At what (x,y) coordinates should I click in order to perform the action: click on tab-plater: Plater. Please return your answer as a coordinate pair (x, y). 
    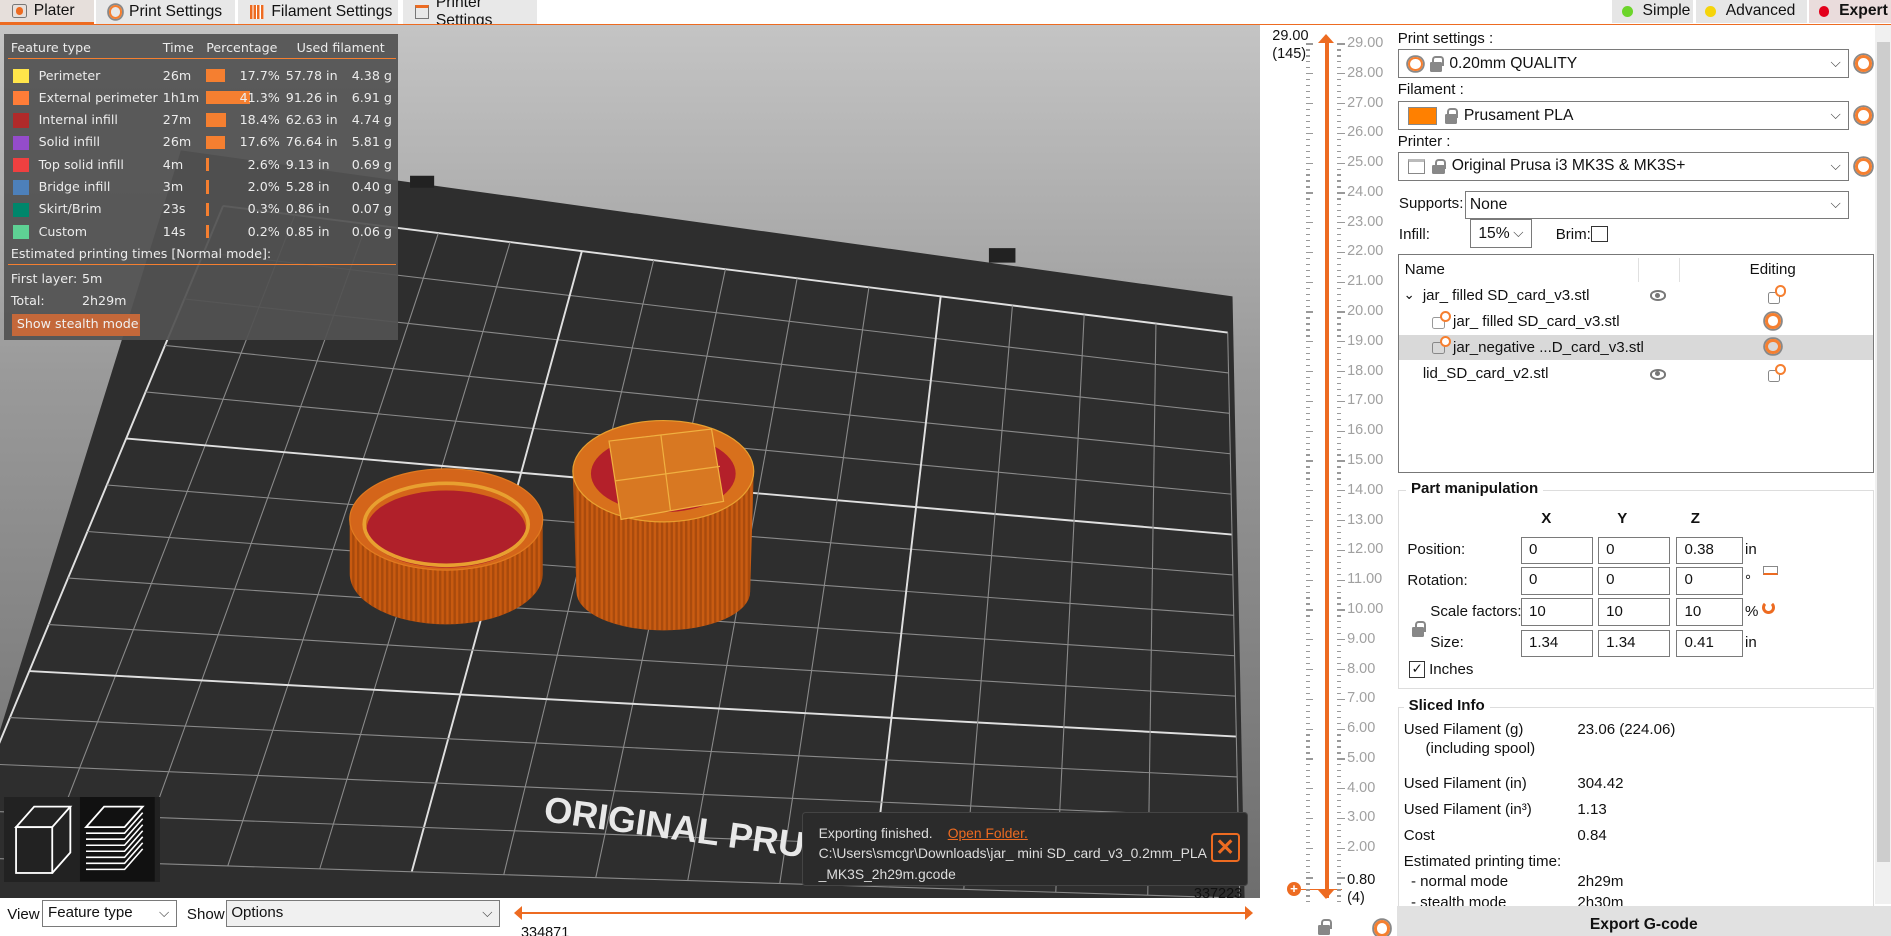
    Looking at the image, I should click on (47, 12).